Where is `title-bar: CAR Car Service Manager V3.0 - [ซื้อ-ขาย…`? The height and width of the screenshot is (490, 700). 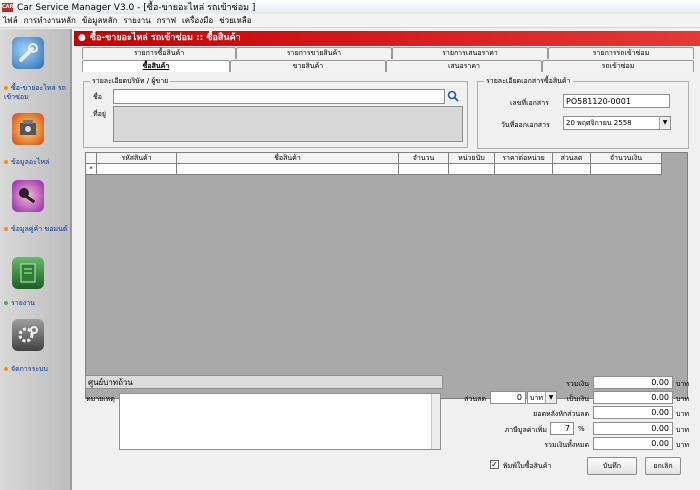 title-bar: CAR Car Service Manager V3.0 - [ซื้อ-ขาย… is located at coordinates (350, 7).